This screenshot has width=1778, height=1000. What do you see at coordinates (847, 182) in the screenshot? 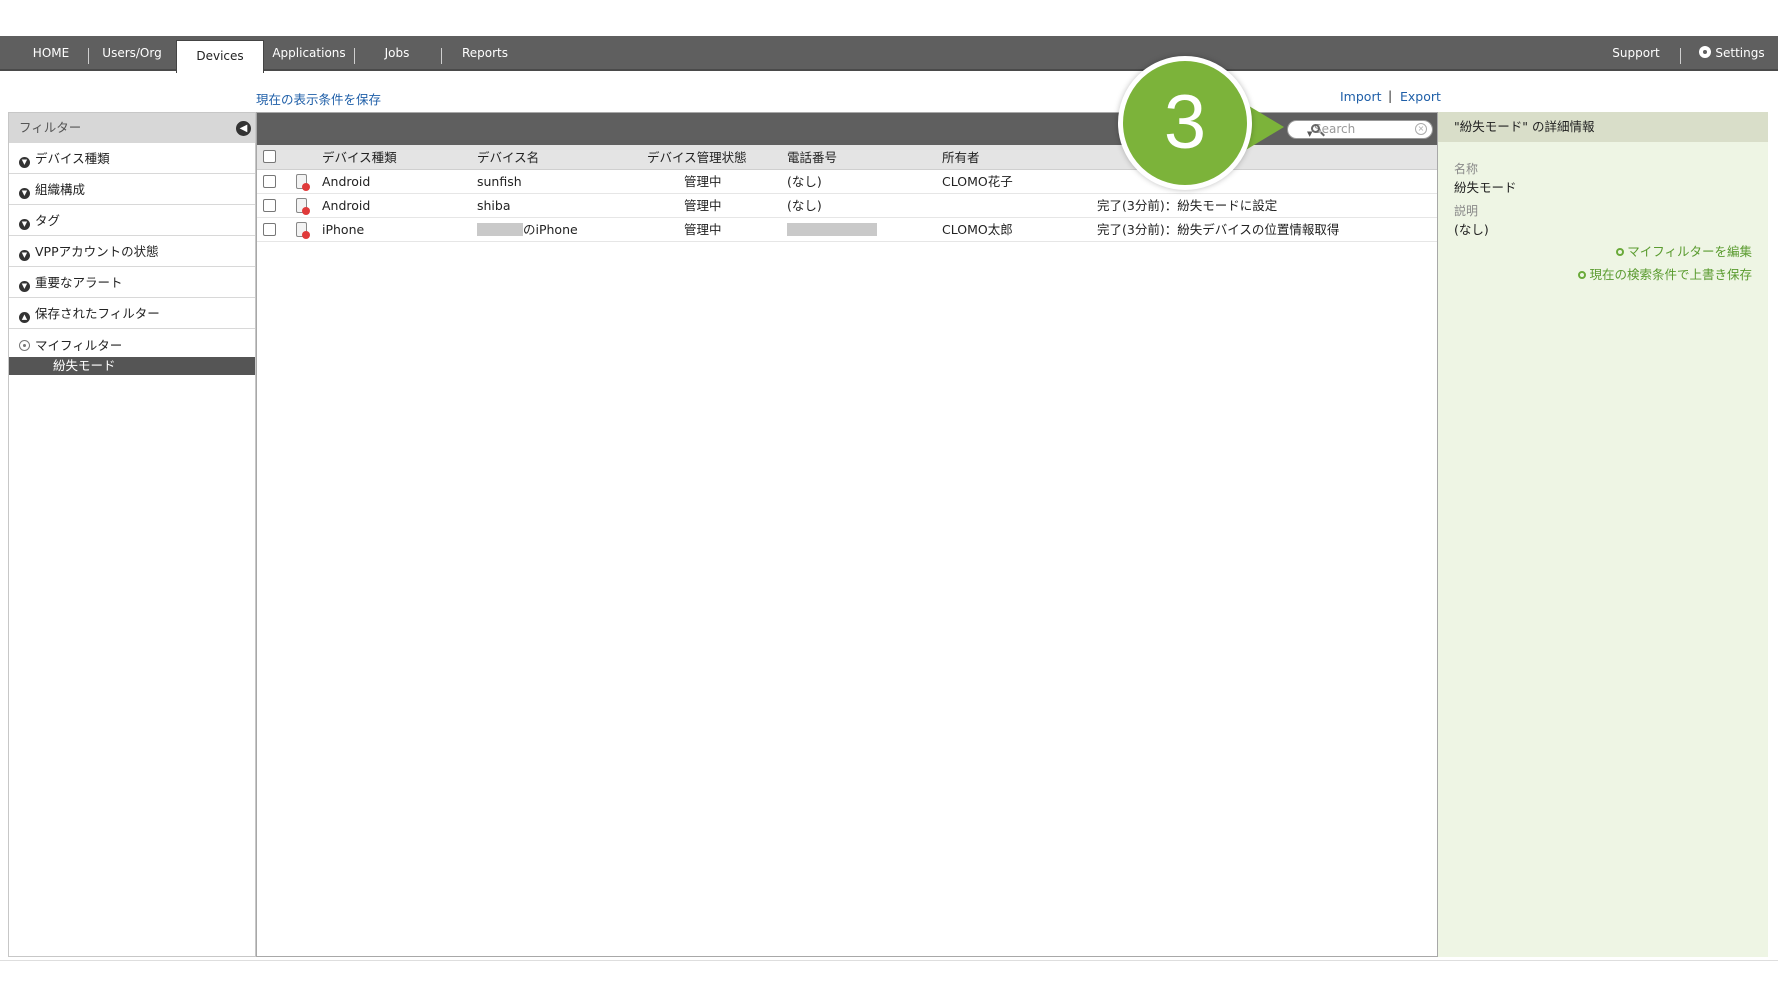
I see `table-row: Android sunfish 管理中 (なし) CLOMO花子` at bounding box center [847, 182].